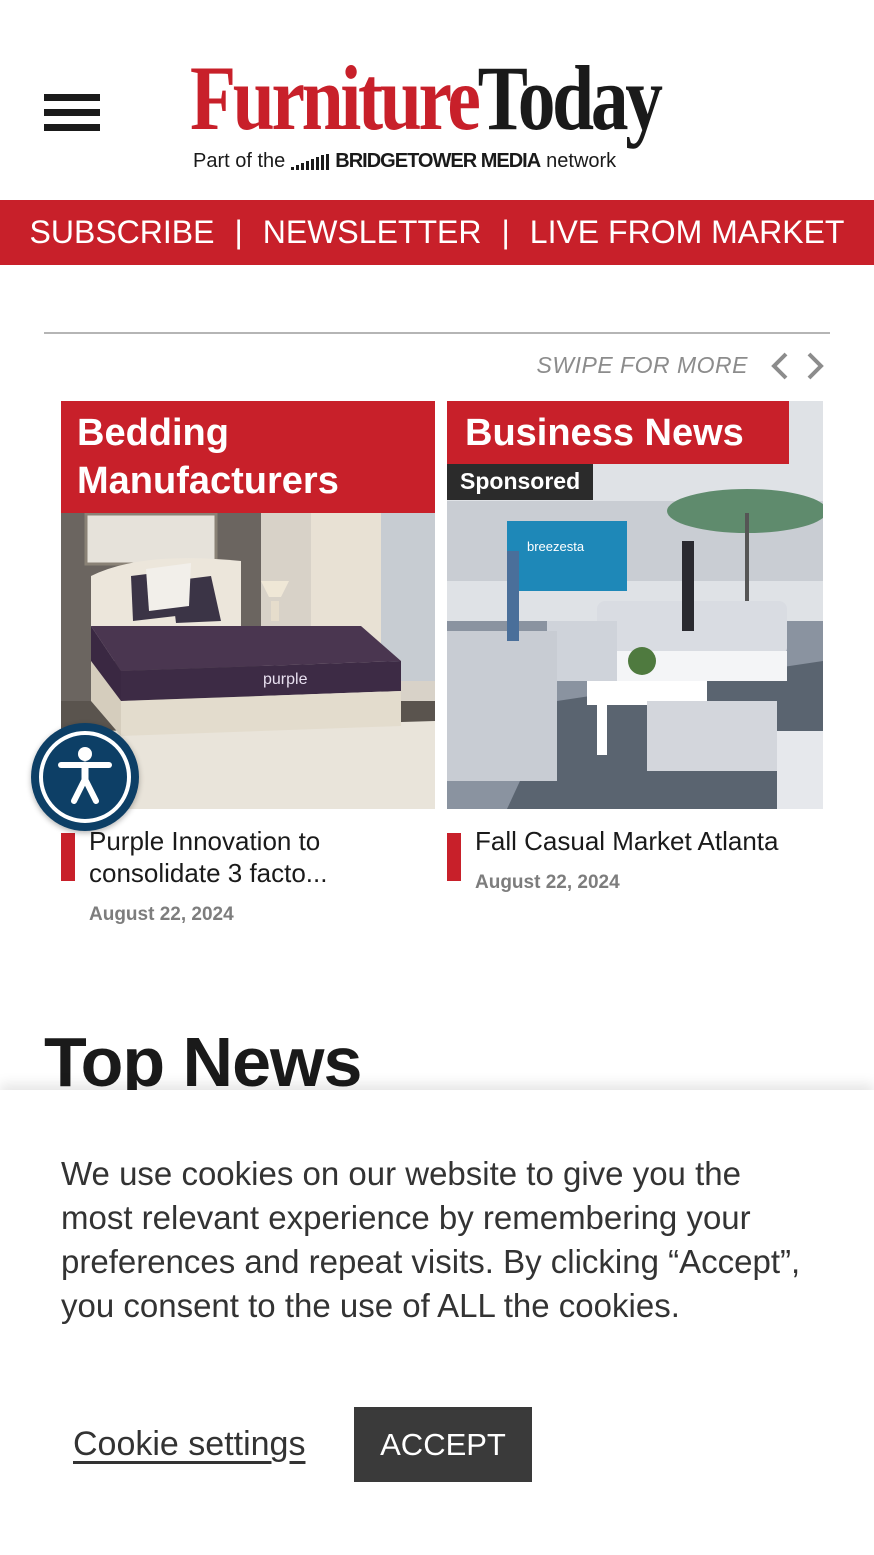 The image size is (874, 1555). I want to click on chevron-left-icon, so click(780, 366).